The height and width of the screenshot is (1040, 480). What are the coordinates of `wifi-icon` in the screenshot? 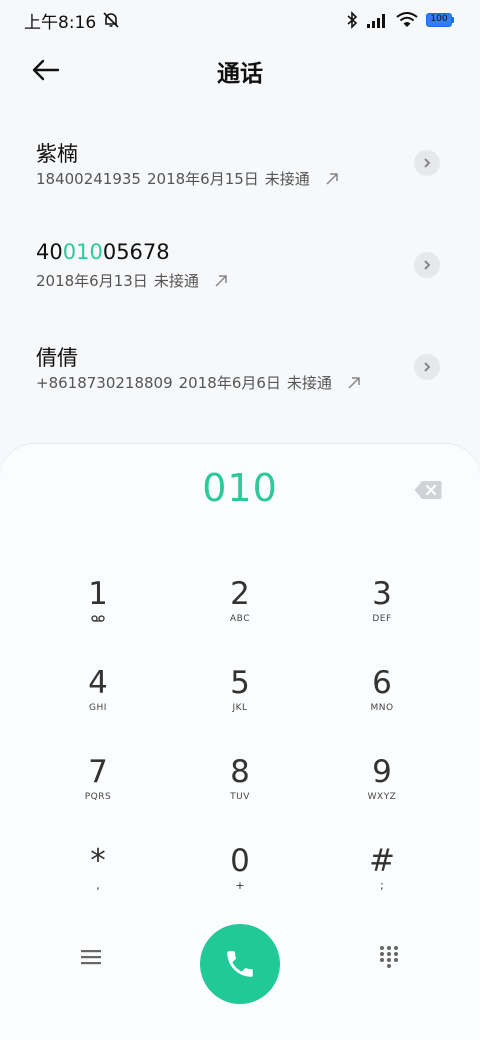 It's located at (407, 19).